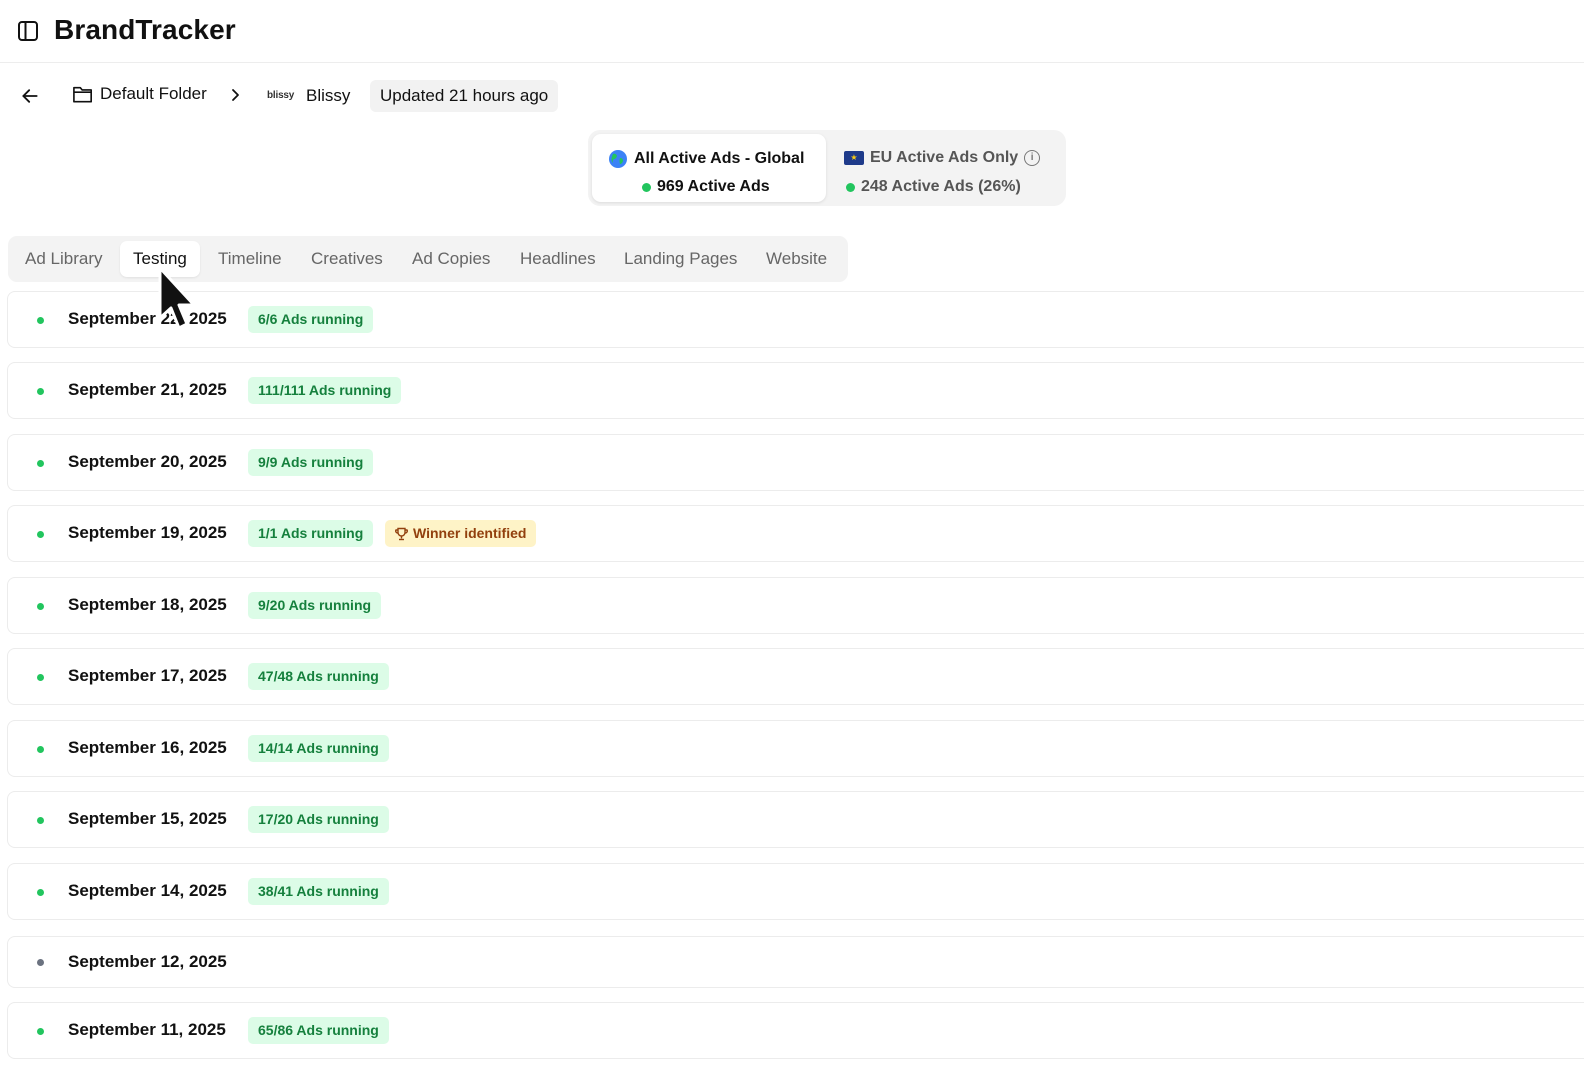  I want to click on brand-logo: blissy, so click(281, 95).